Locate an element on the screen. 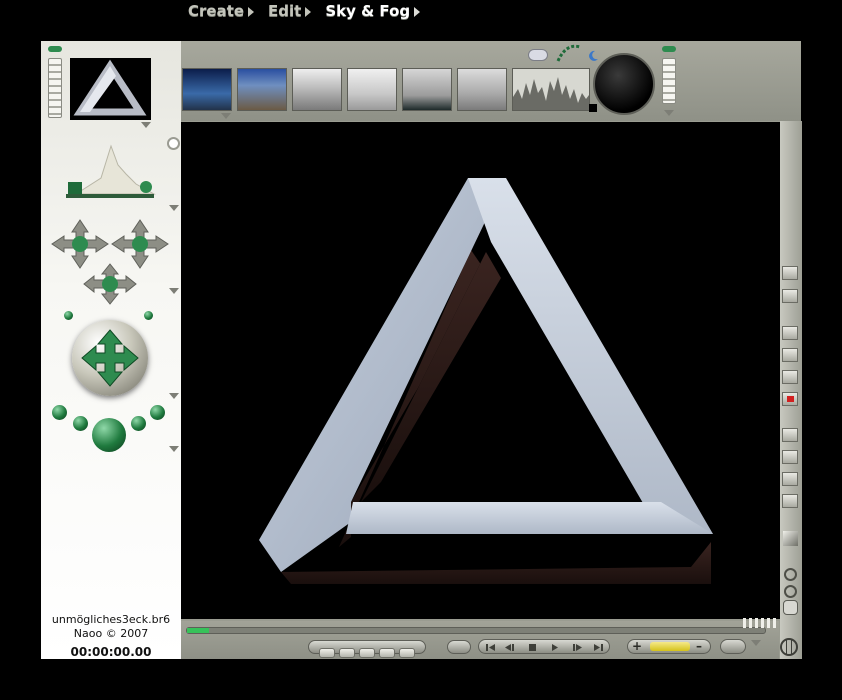 This screenshot has width=842, height=700. camera-reset-right is located at coordinates (148, 315).